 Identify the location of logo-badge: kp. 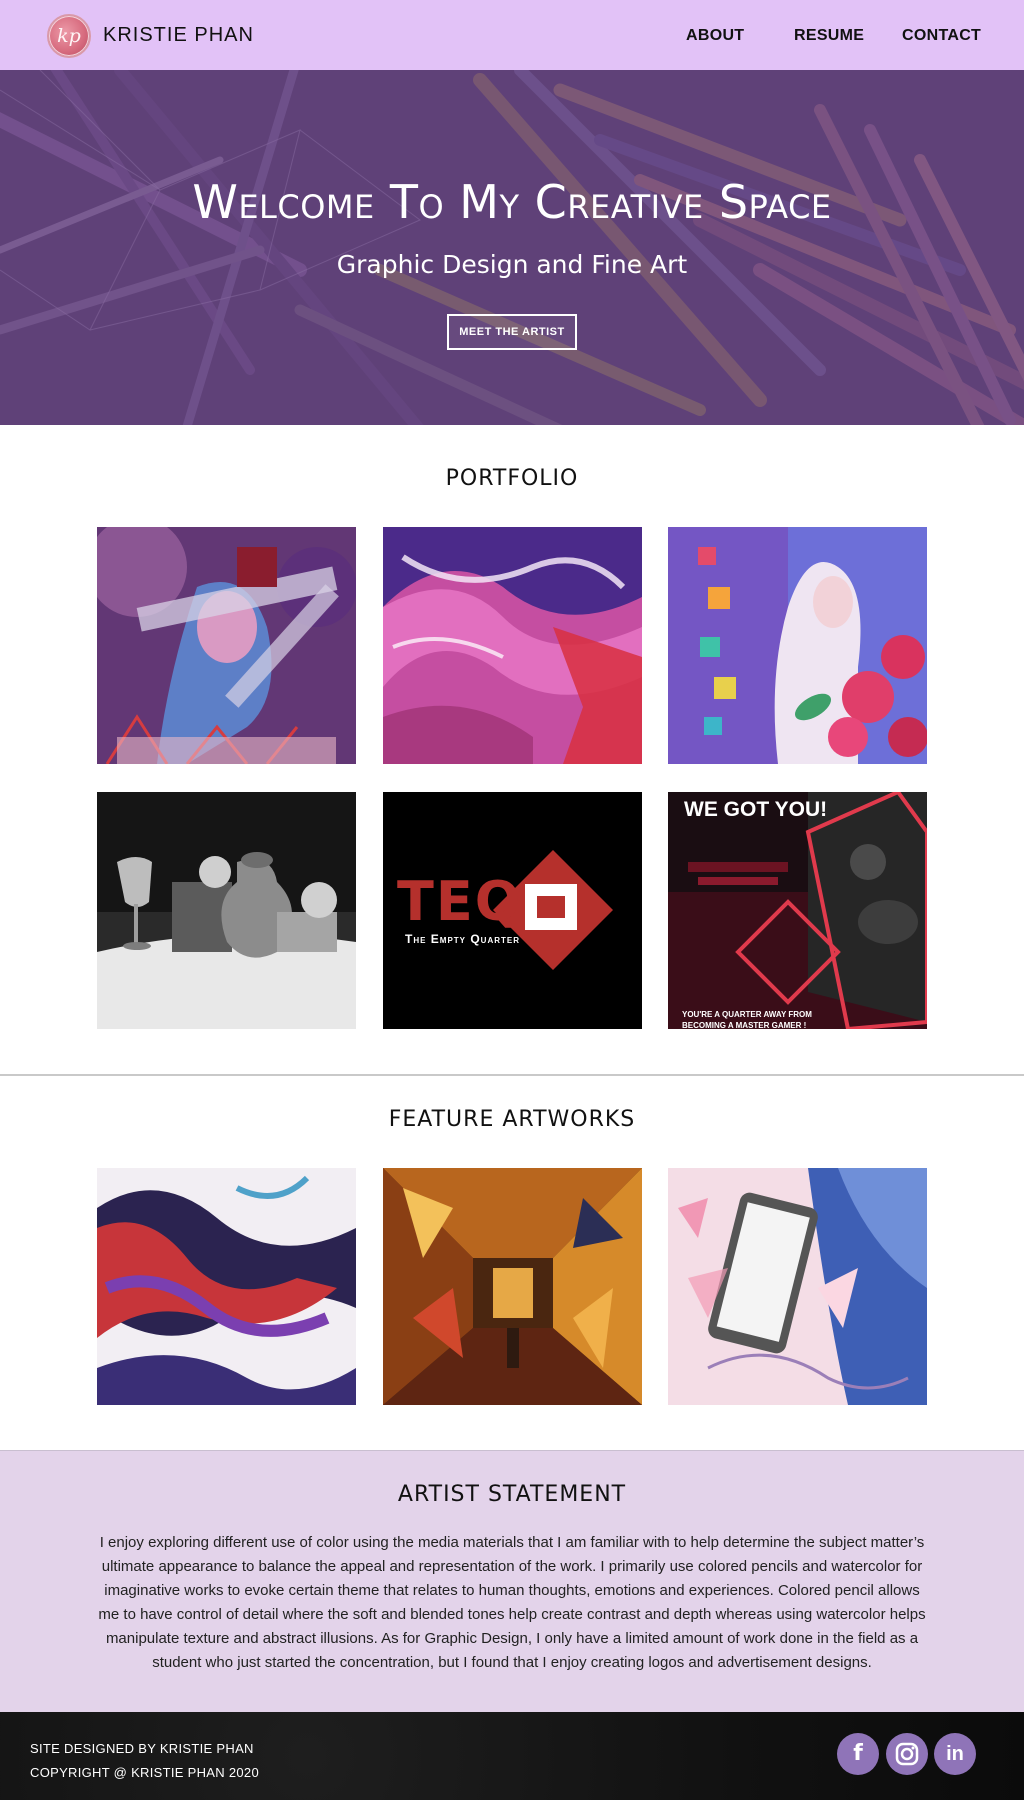
(69, 36).